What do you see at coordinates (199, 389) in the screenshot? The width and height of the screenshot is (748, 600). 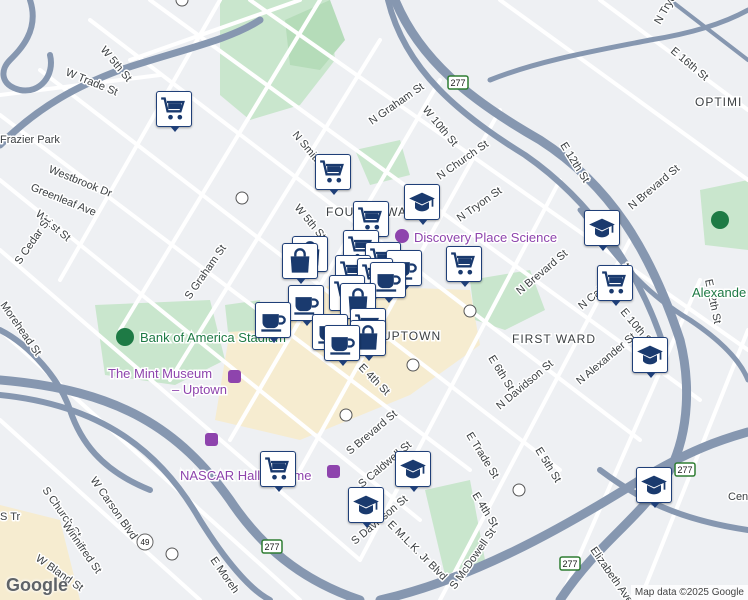 I see `poi-label-mint-museum: – Uptown` at bounding box center [199, 389].